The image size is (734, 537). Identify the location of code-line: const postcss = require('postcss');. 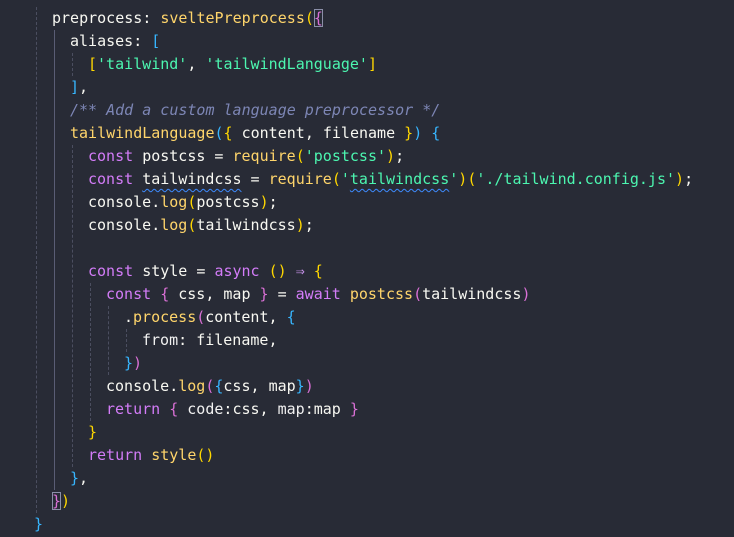
(246, 156).